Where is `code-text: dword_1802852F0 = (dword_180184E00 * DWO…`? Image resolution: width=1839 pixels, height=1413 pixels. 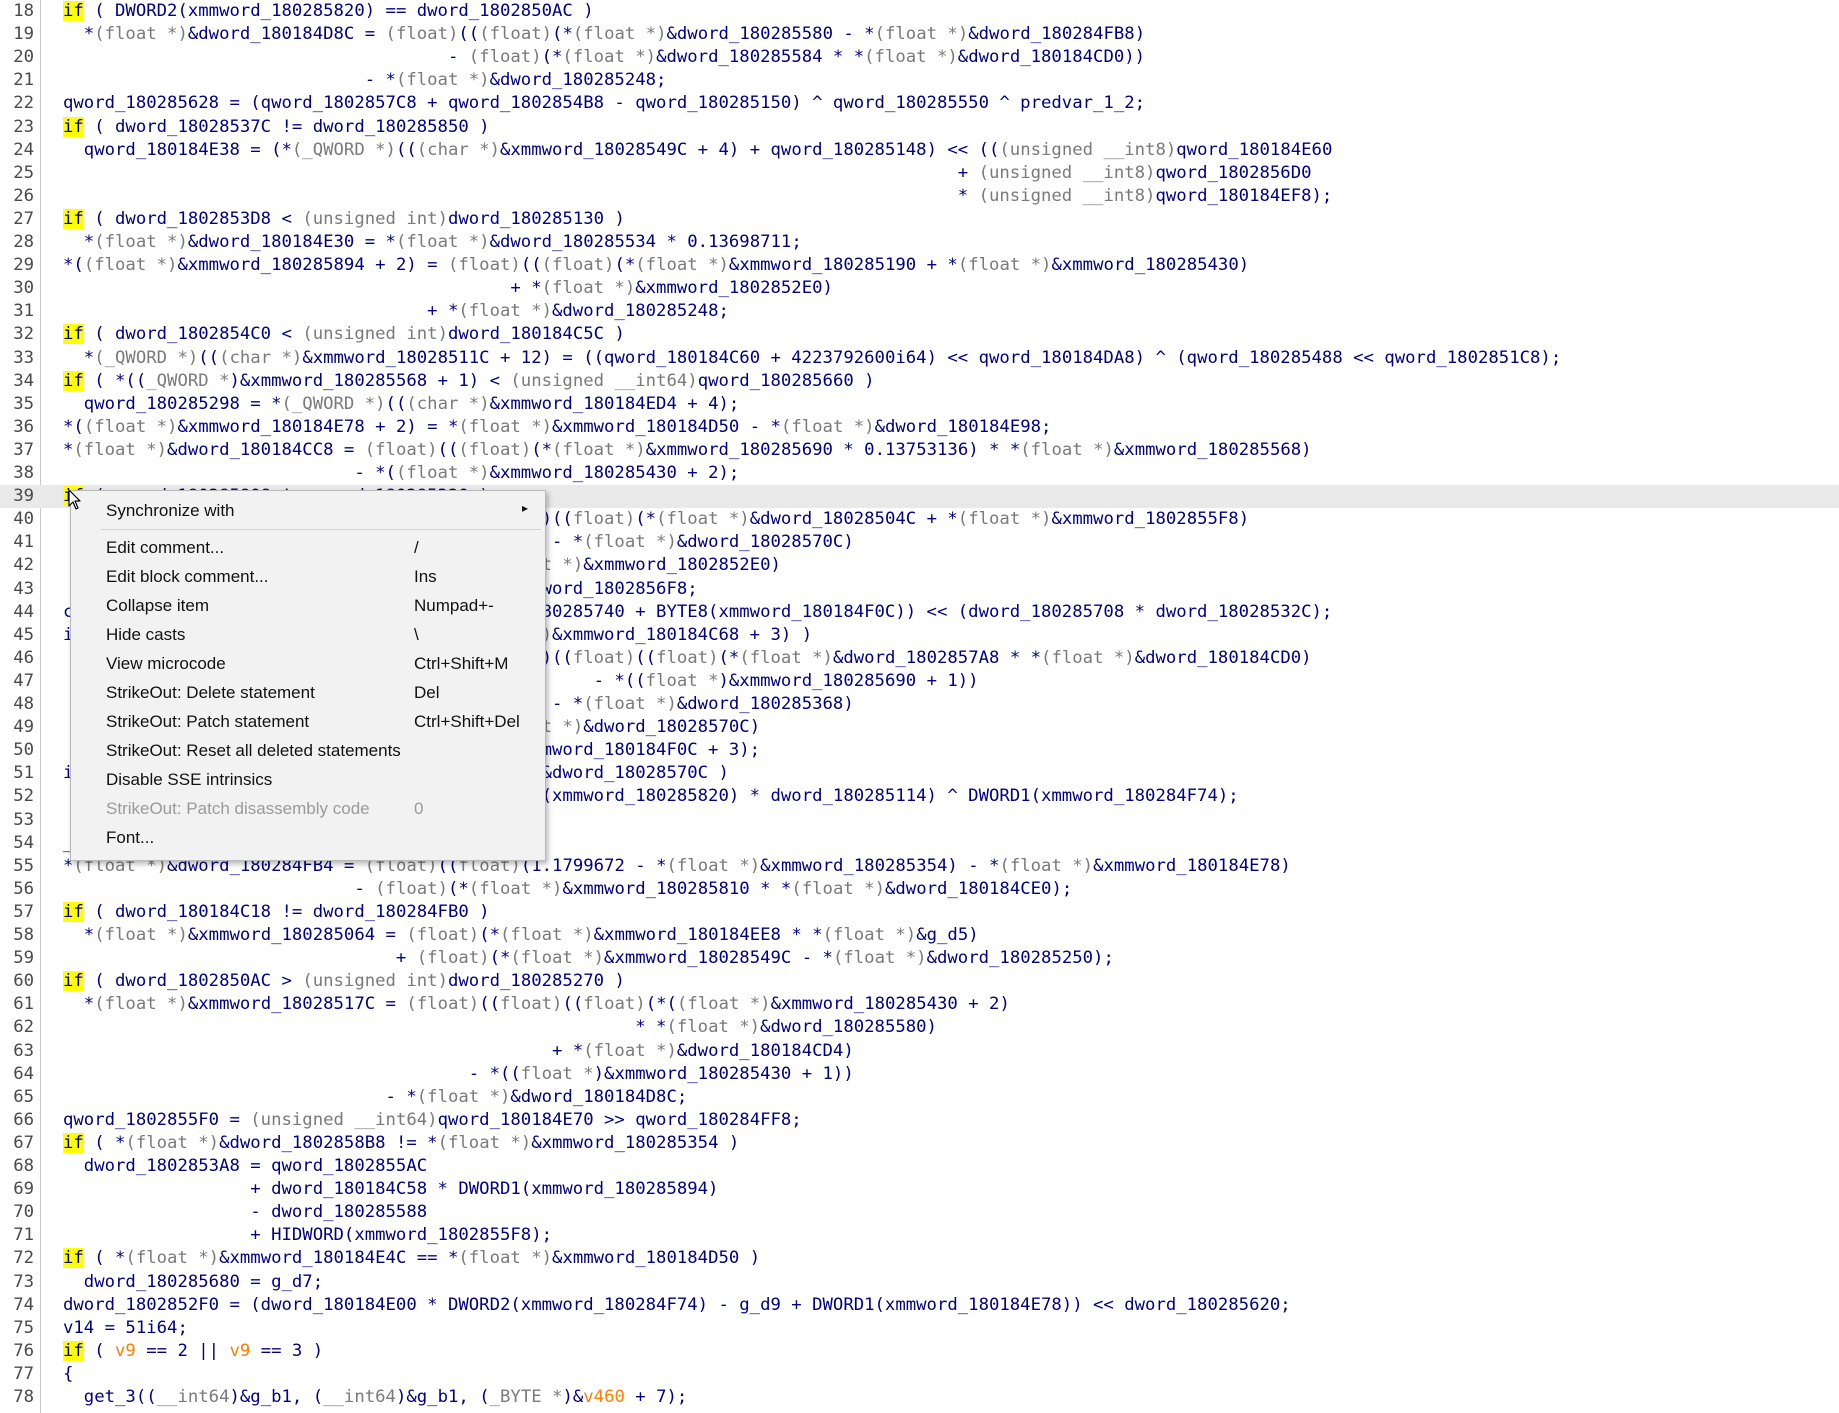
code-text: dword_1802852F0 = (dword_180184E00 * DWO… is located at coordinates (677, 1305).